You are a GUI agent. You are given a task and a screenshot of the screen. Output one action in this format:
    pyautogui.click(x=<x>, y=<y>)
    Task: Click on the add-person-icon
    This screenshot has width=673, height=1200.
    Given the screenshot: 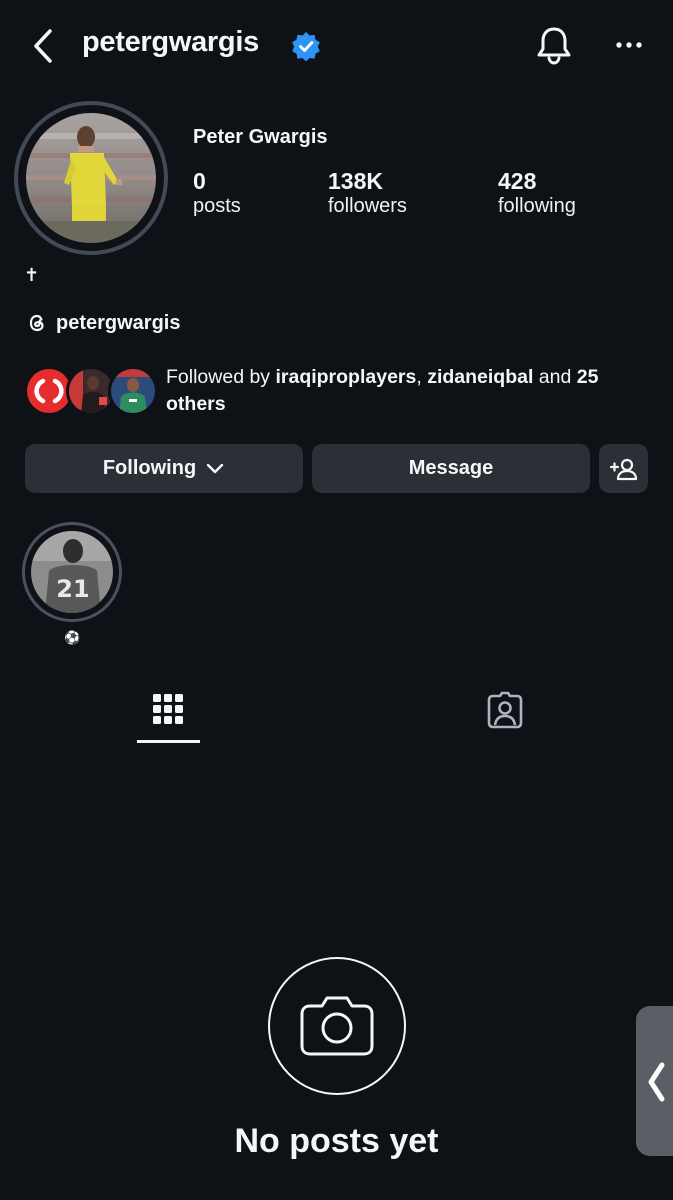 What is the action you would take?
    pyautogui.click(x=623, y=469)
    